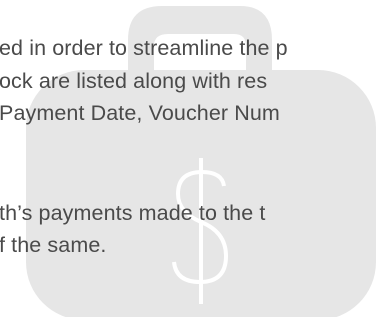 The image size is (382, 317). Describe the element at coordinates (134, 81) in the screenshot. I see `paragraph-1-line-2: ock are listed along with res` at that location.